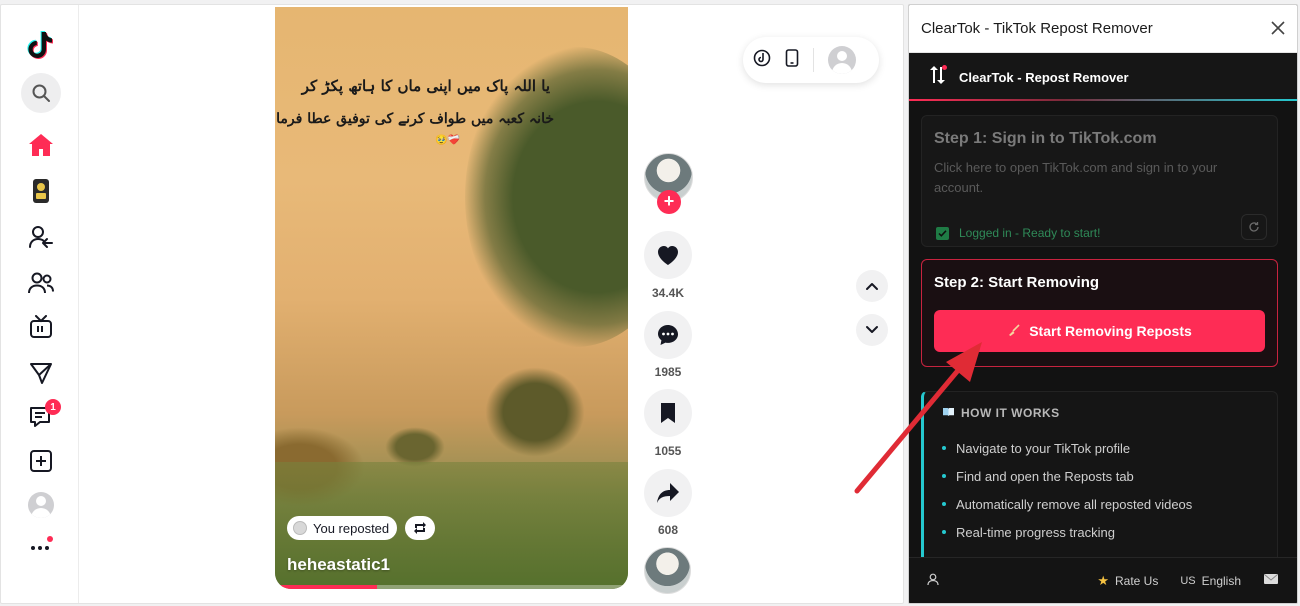  What do you see at coordinates (811, 60) in the screenshot?
I see `top-actions-pill` at bounding box center [811, 60].